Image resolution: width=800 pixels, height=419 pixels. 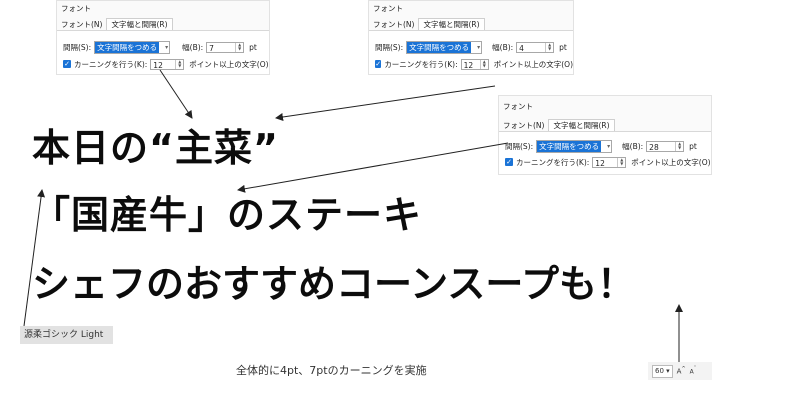 I want to click on headline-line-2: 「国産牛」のステーキ, so click(x=227, y=215).